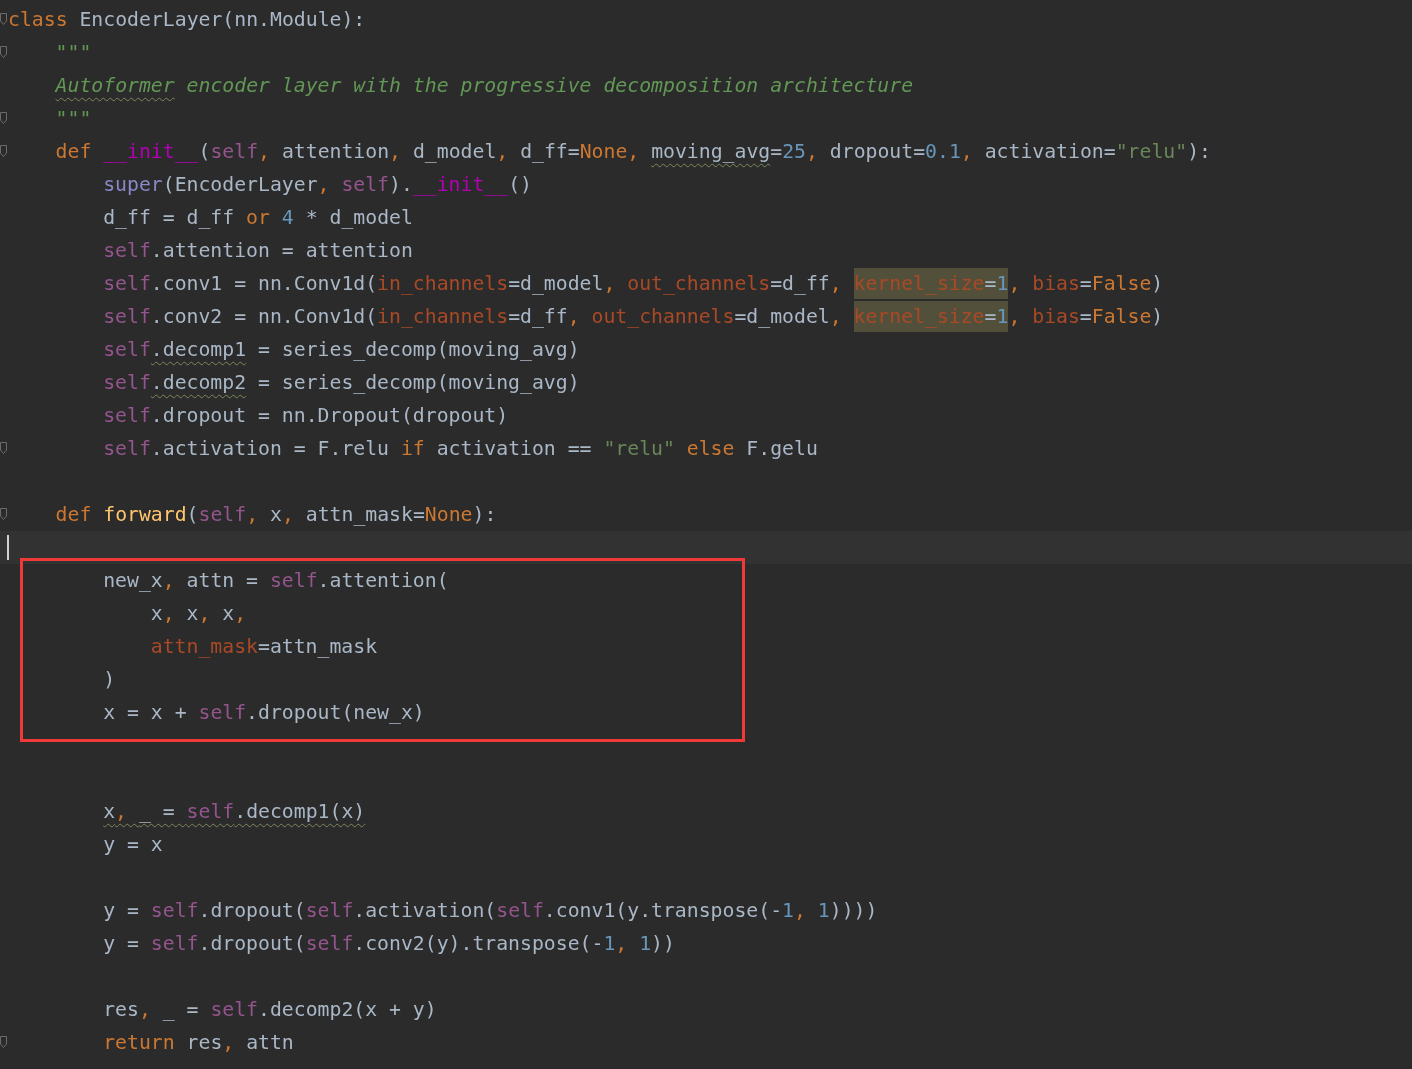 The height and width of the screenshot is (1069, 1412). I want to click on code-line: x, _ = self.decomp1(x), so click(234, 812).